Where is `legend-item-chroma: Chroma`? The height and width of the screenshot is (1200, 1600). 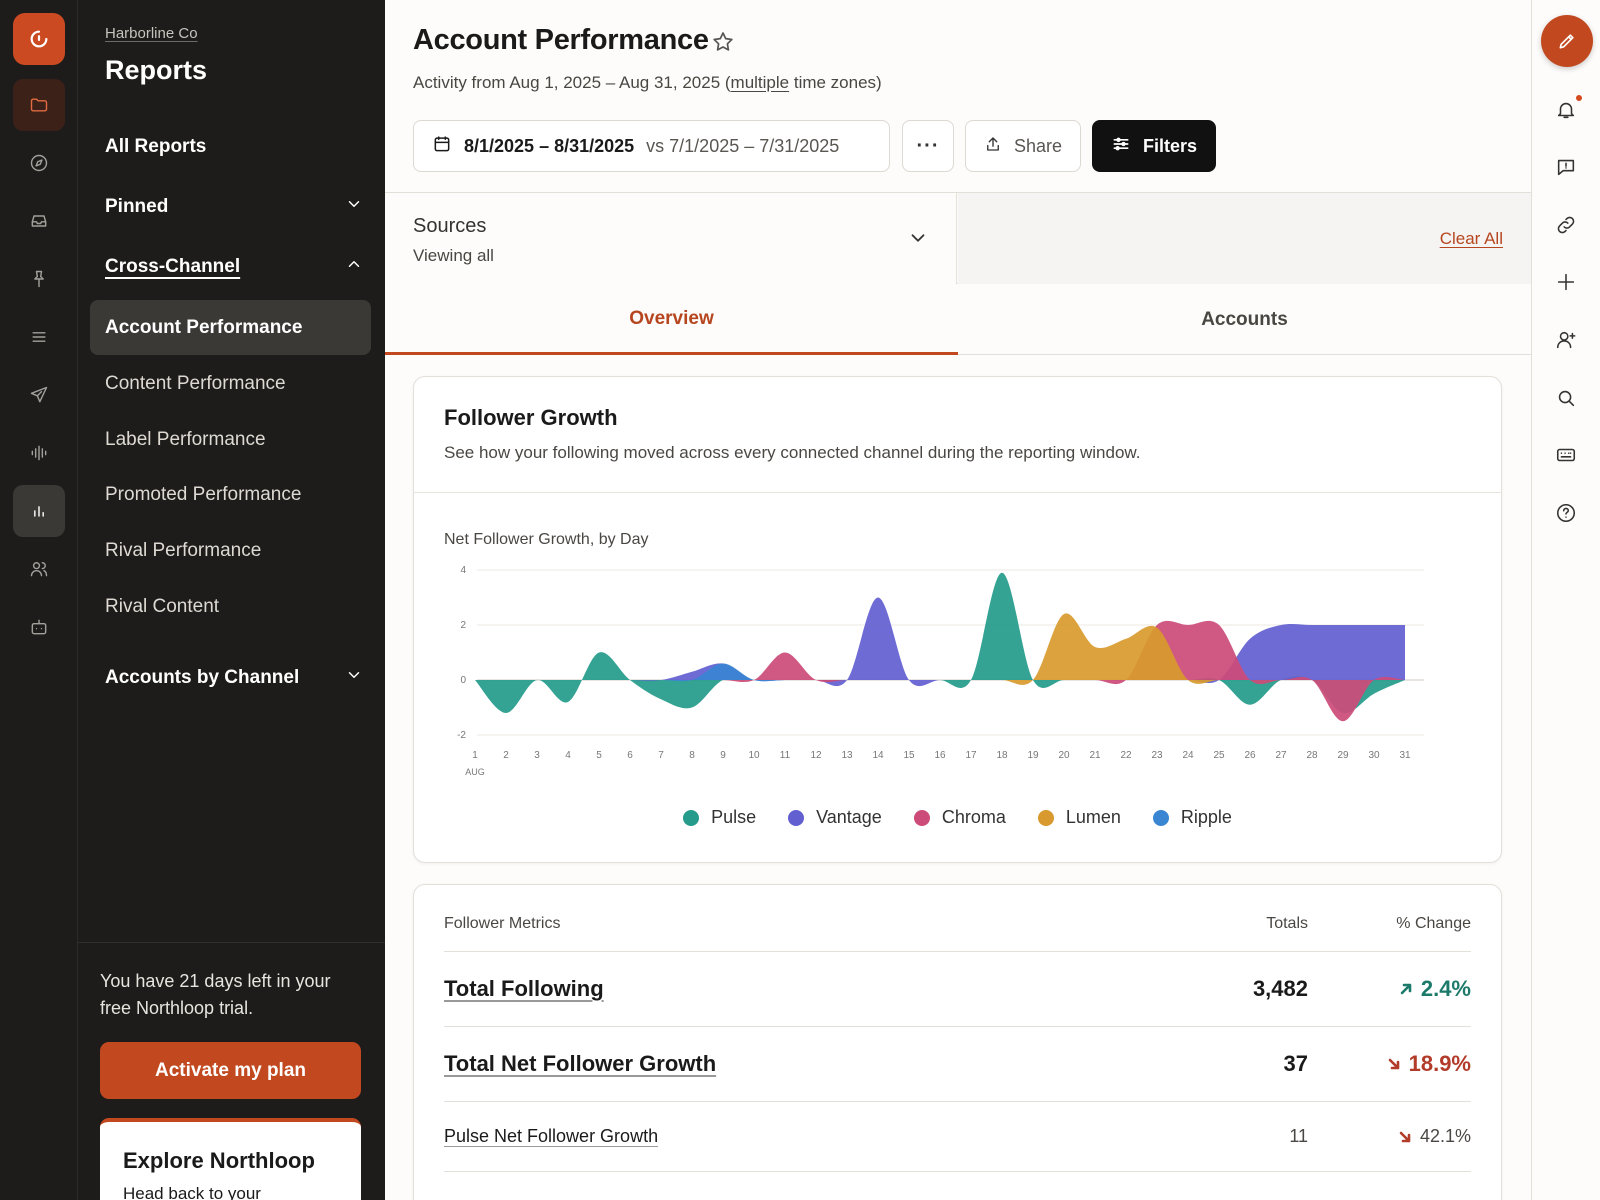
legend-item-chroma: Chroma is located at coordinates (959, 817).